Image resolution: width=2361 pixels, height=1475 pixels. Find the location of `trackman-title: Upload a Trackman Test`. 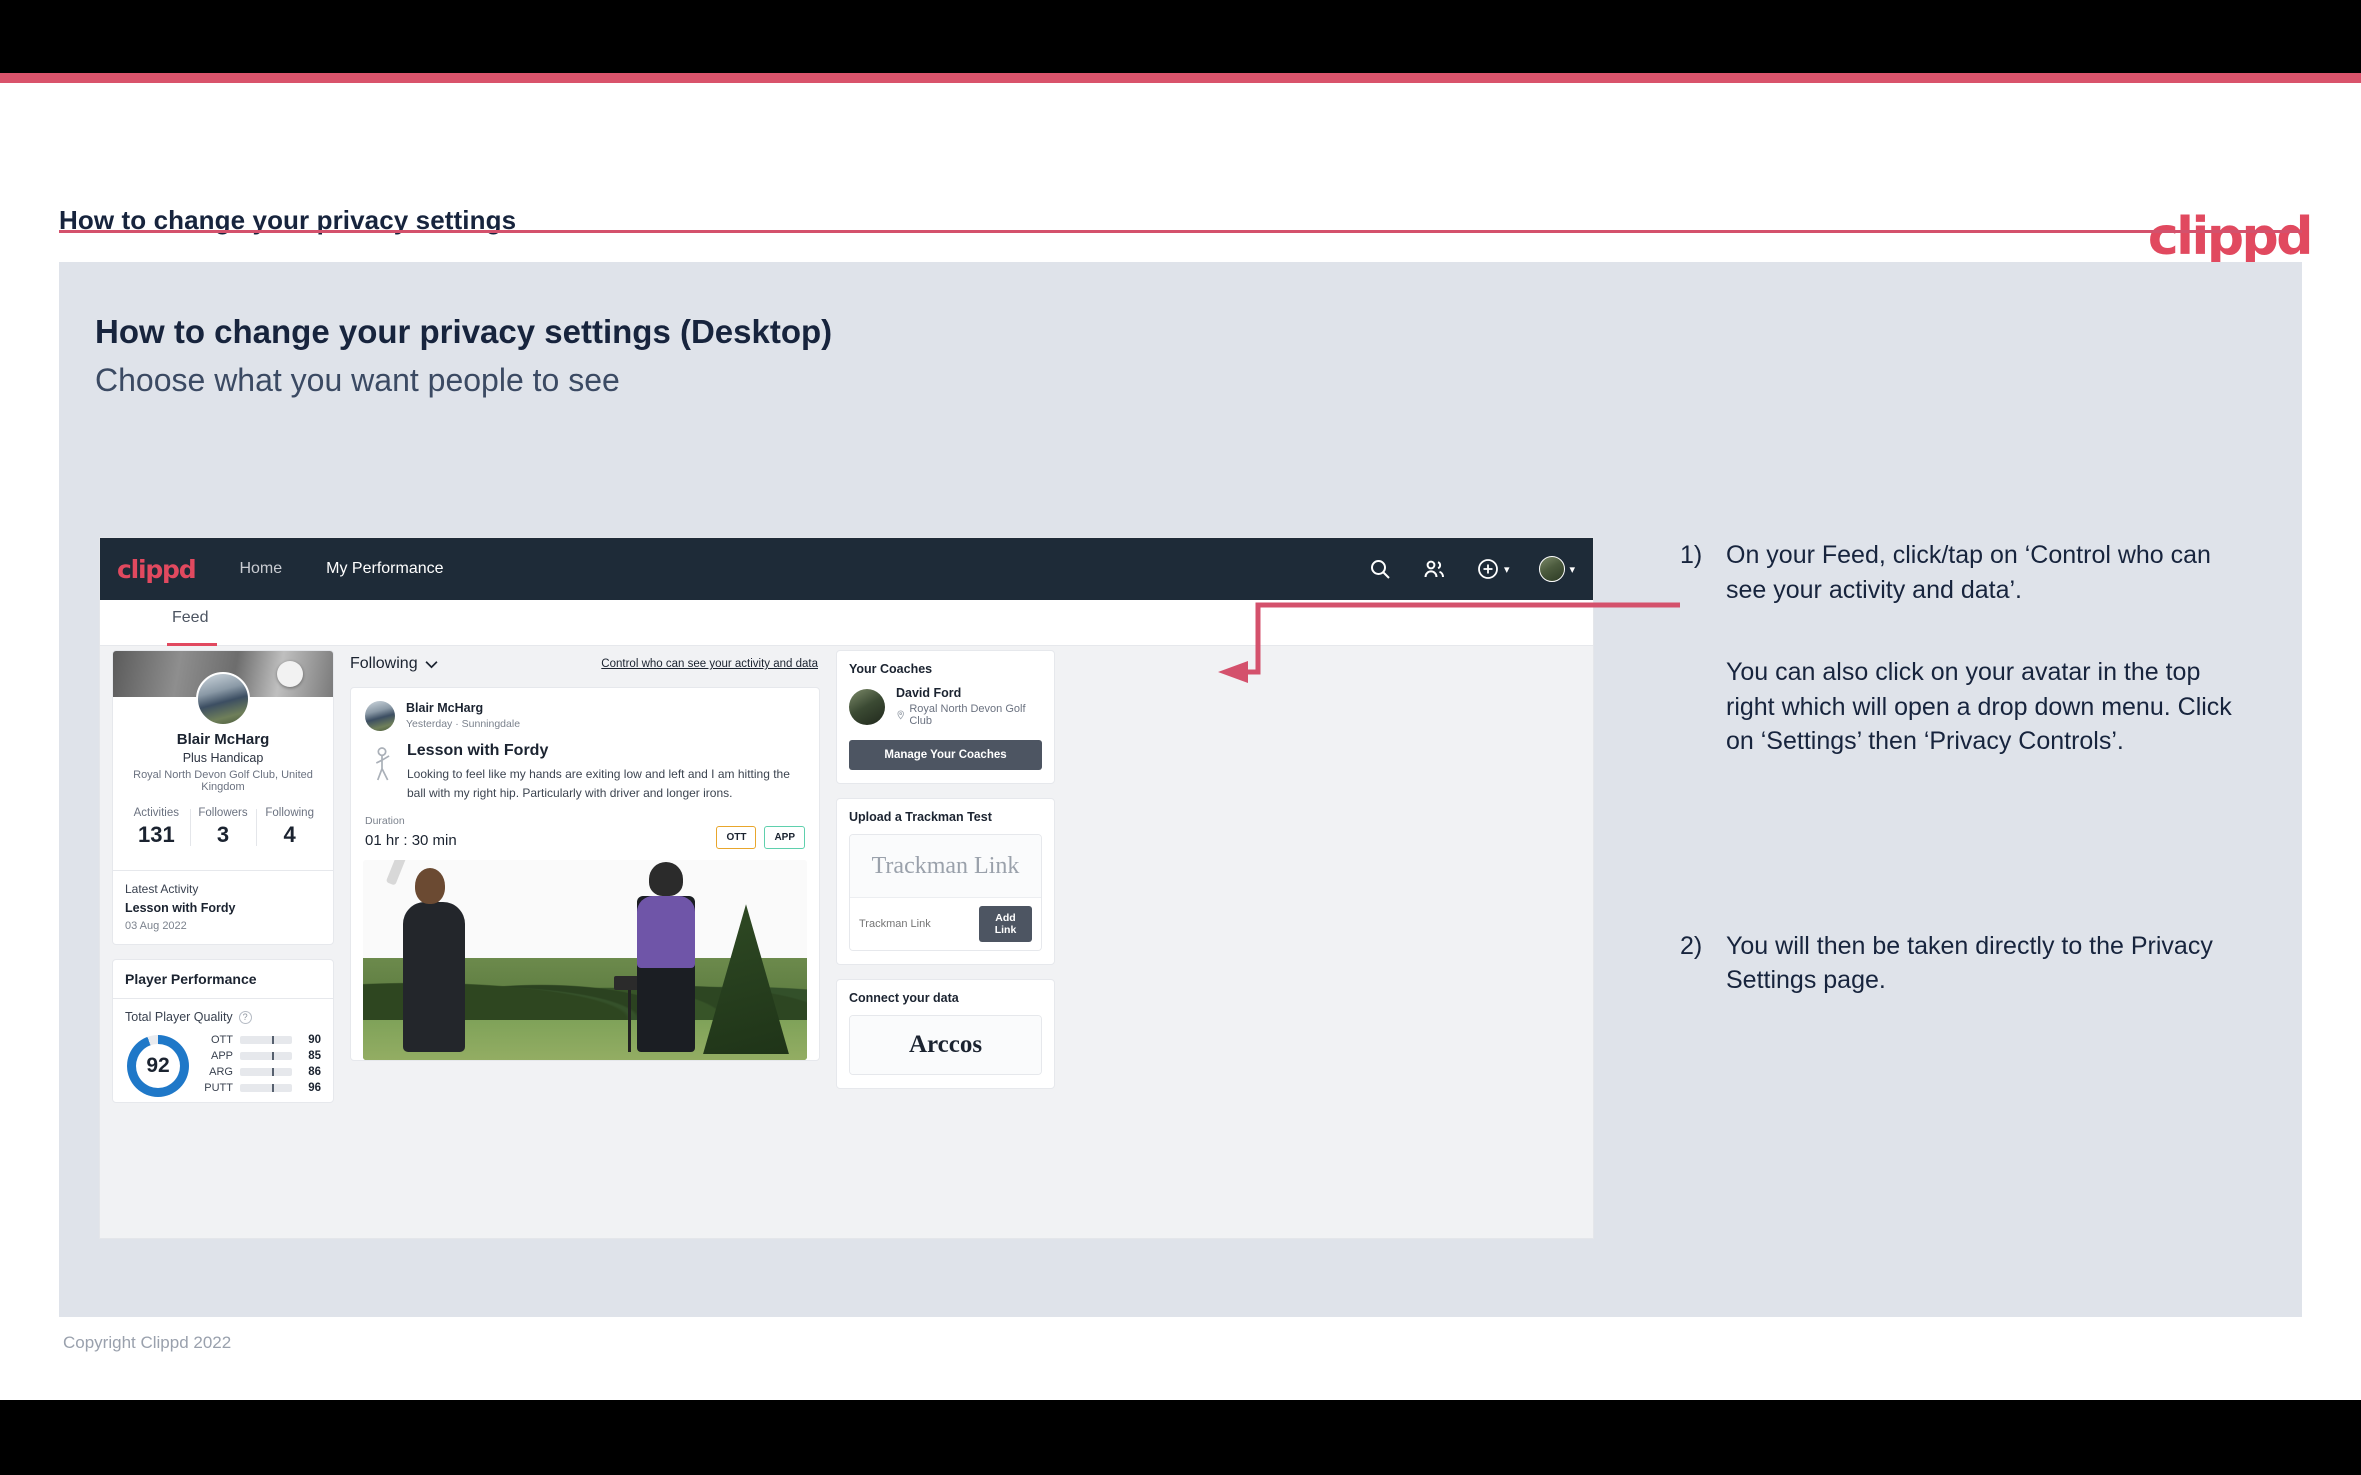

trackman-title: Upload a Trackman Test is located at coordinates (920, 817).